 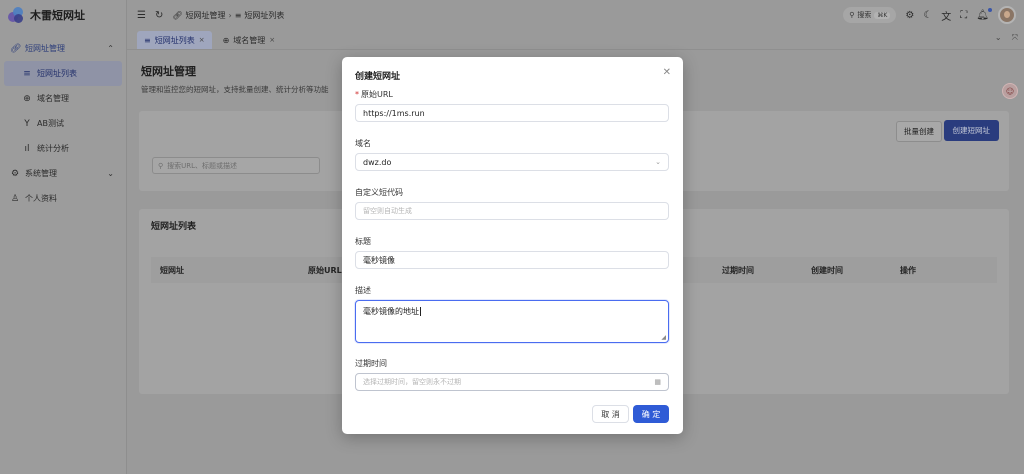 What do you see at coordinates (363, 290) in the screenshot?
I see `description-label: 描述` at bounding box center [363, 290].